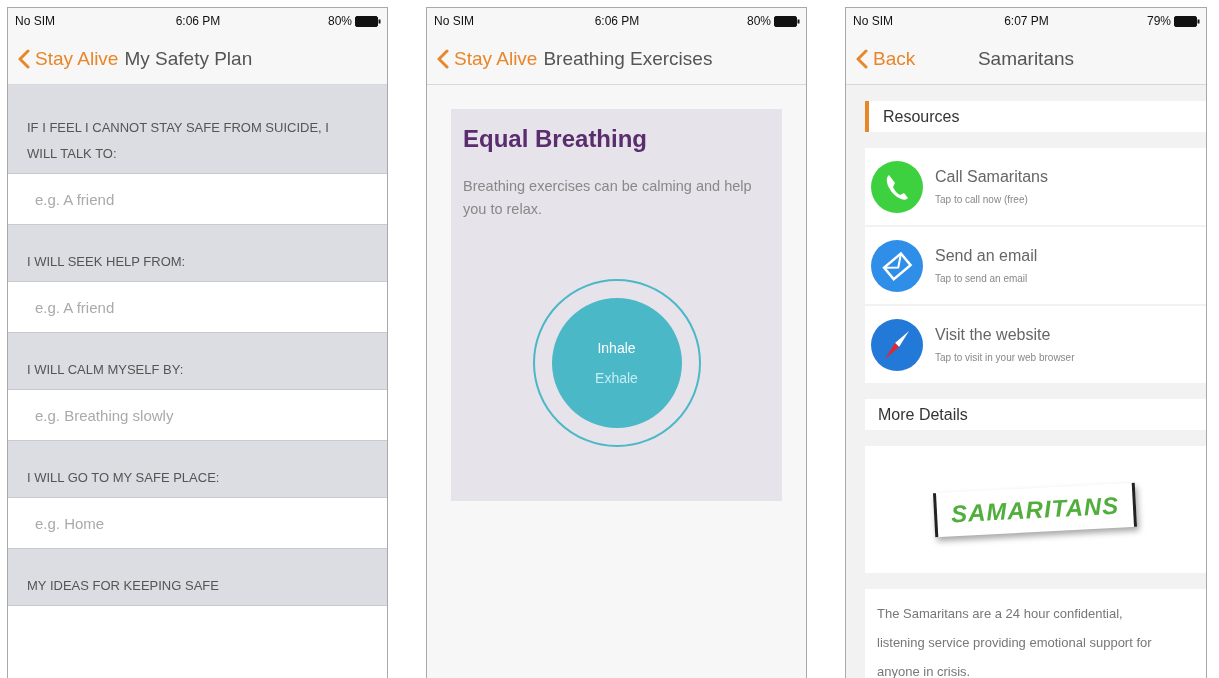 The height and width of the screenshot is (678, 1219). I want to click on item-subtitle: Tap to visit in your web browser, so click(1005, 357).